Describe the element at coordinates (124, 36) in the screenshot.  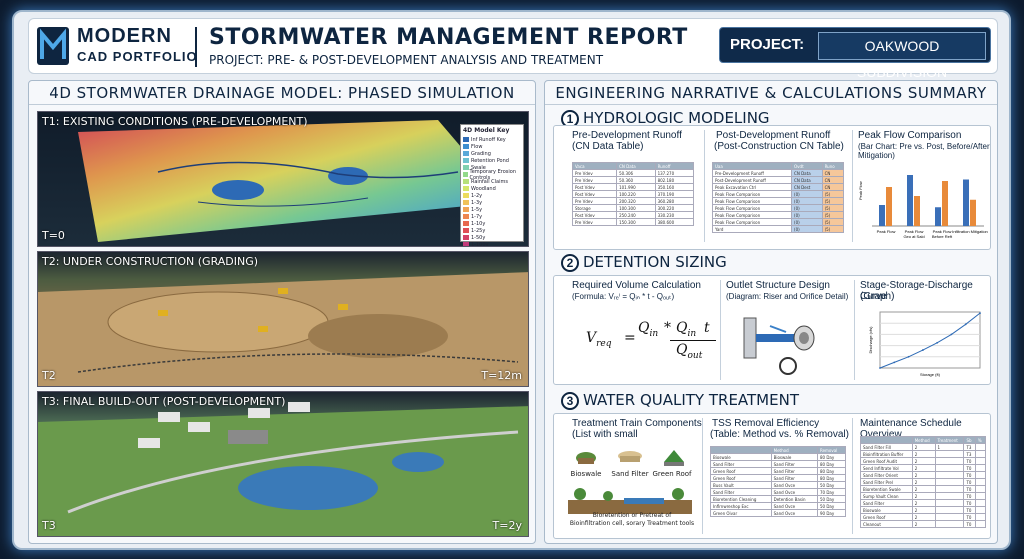
I see `brand-name: MODERN` at that location.